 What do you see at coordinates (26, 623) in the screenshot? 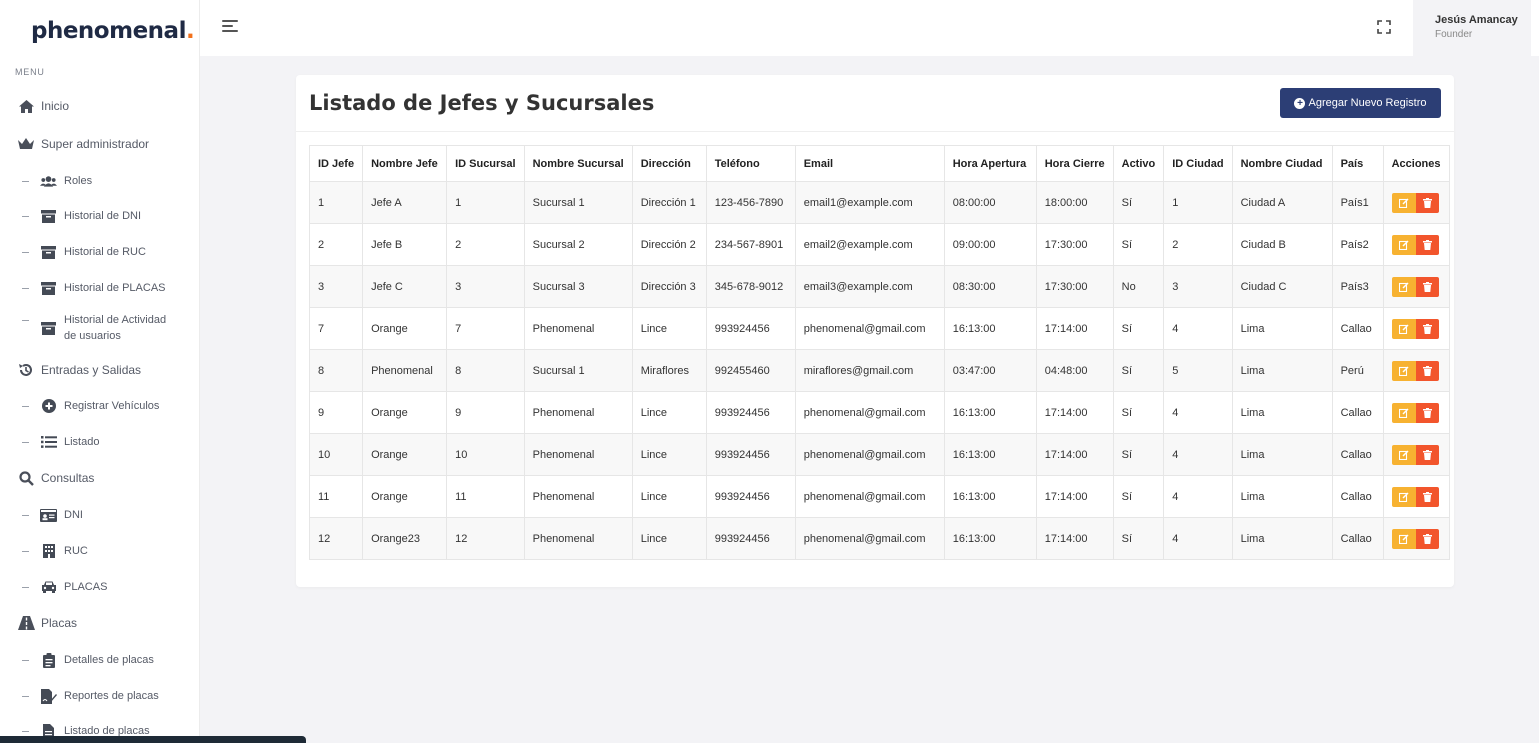
I see `road-icon` at bounding box center [26, 623].